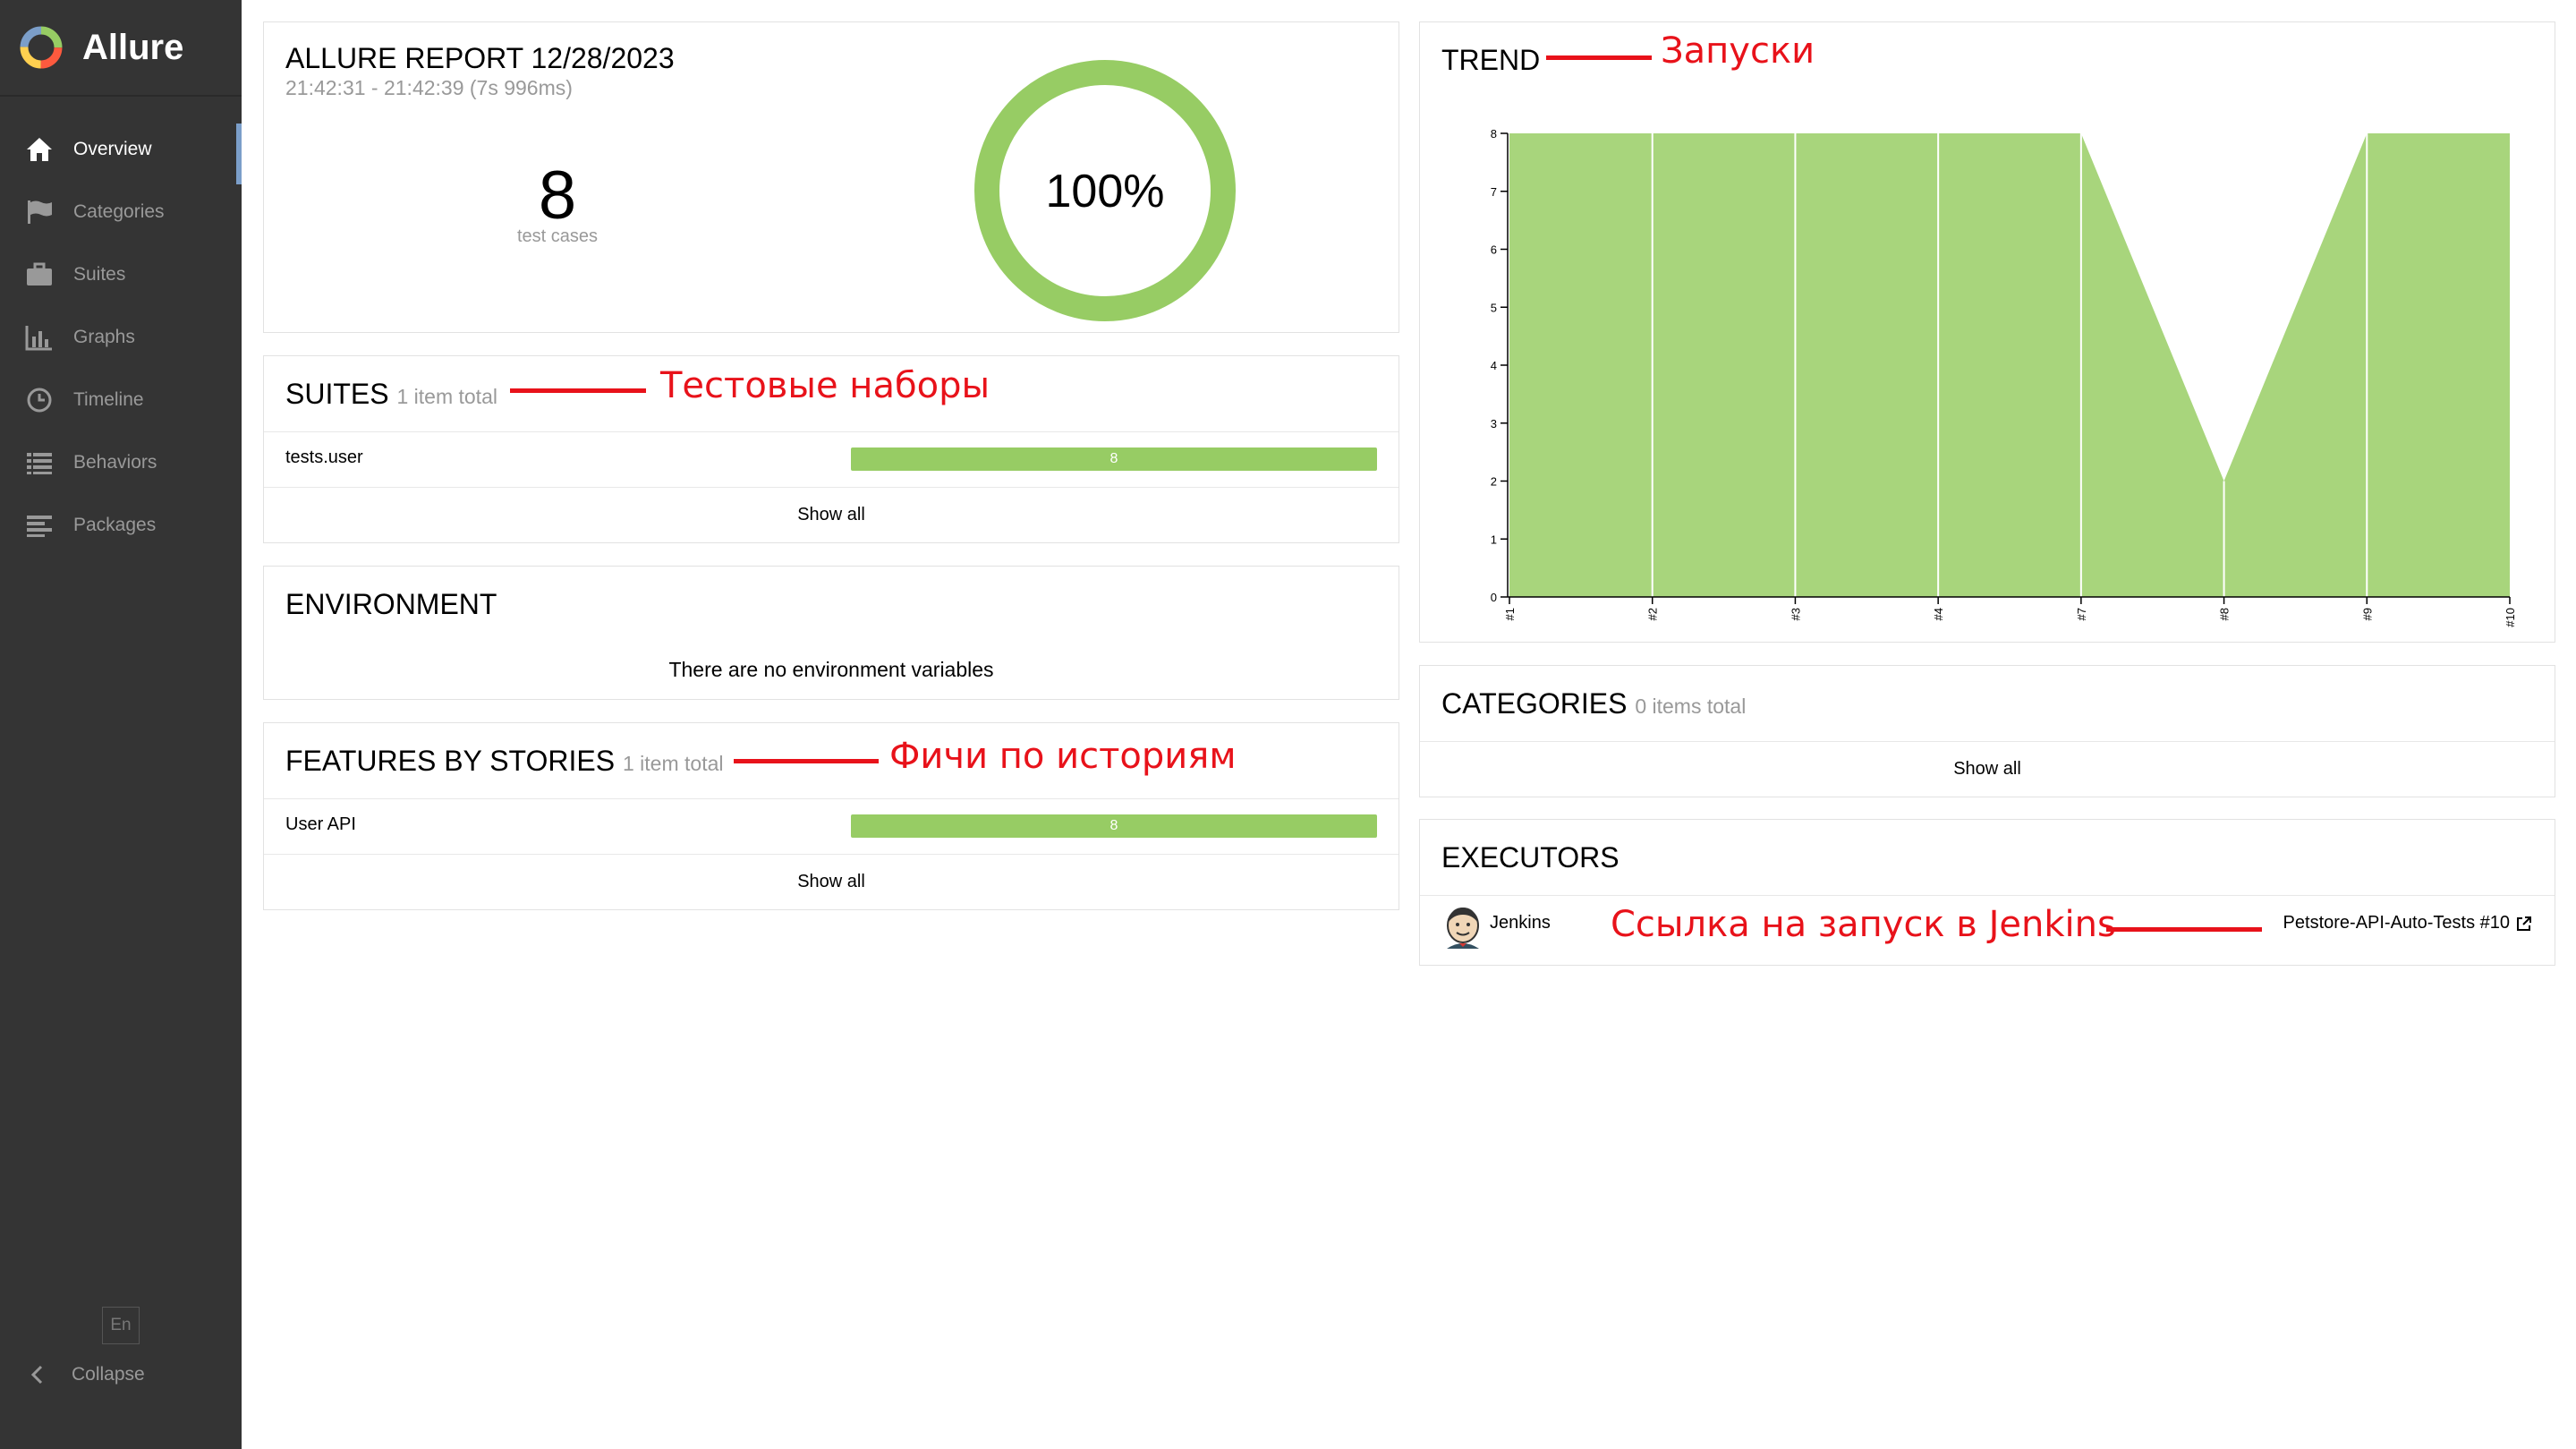  What do you see at coordinates (39, 337) in the screenshot?
I see `bar-chart-icon` at bounding box center [39, 337].